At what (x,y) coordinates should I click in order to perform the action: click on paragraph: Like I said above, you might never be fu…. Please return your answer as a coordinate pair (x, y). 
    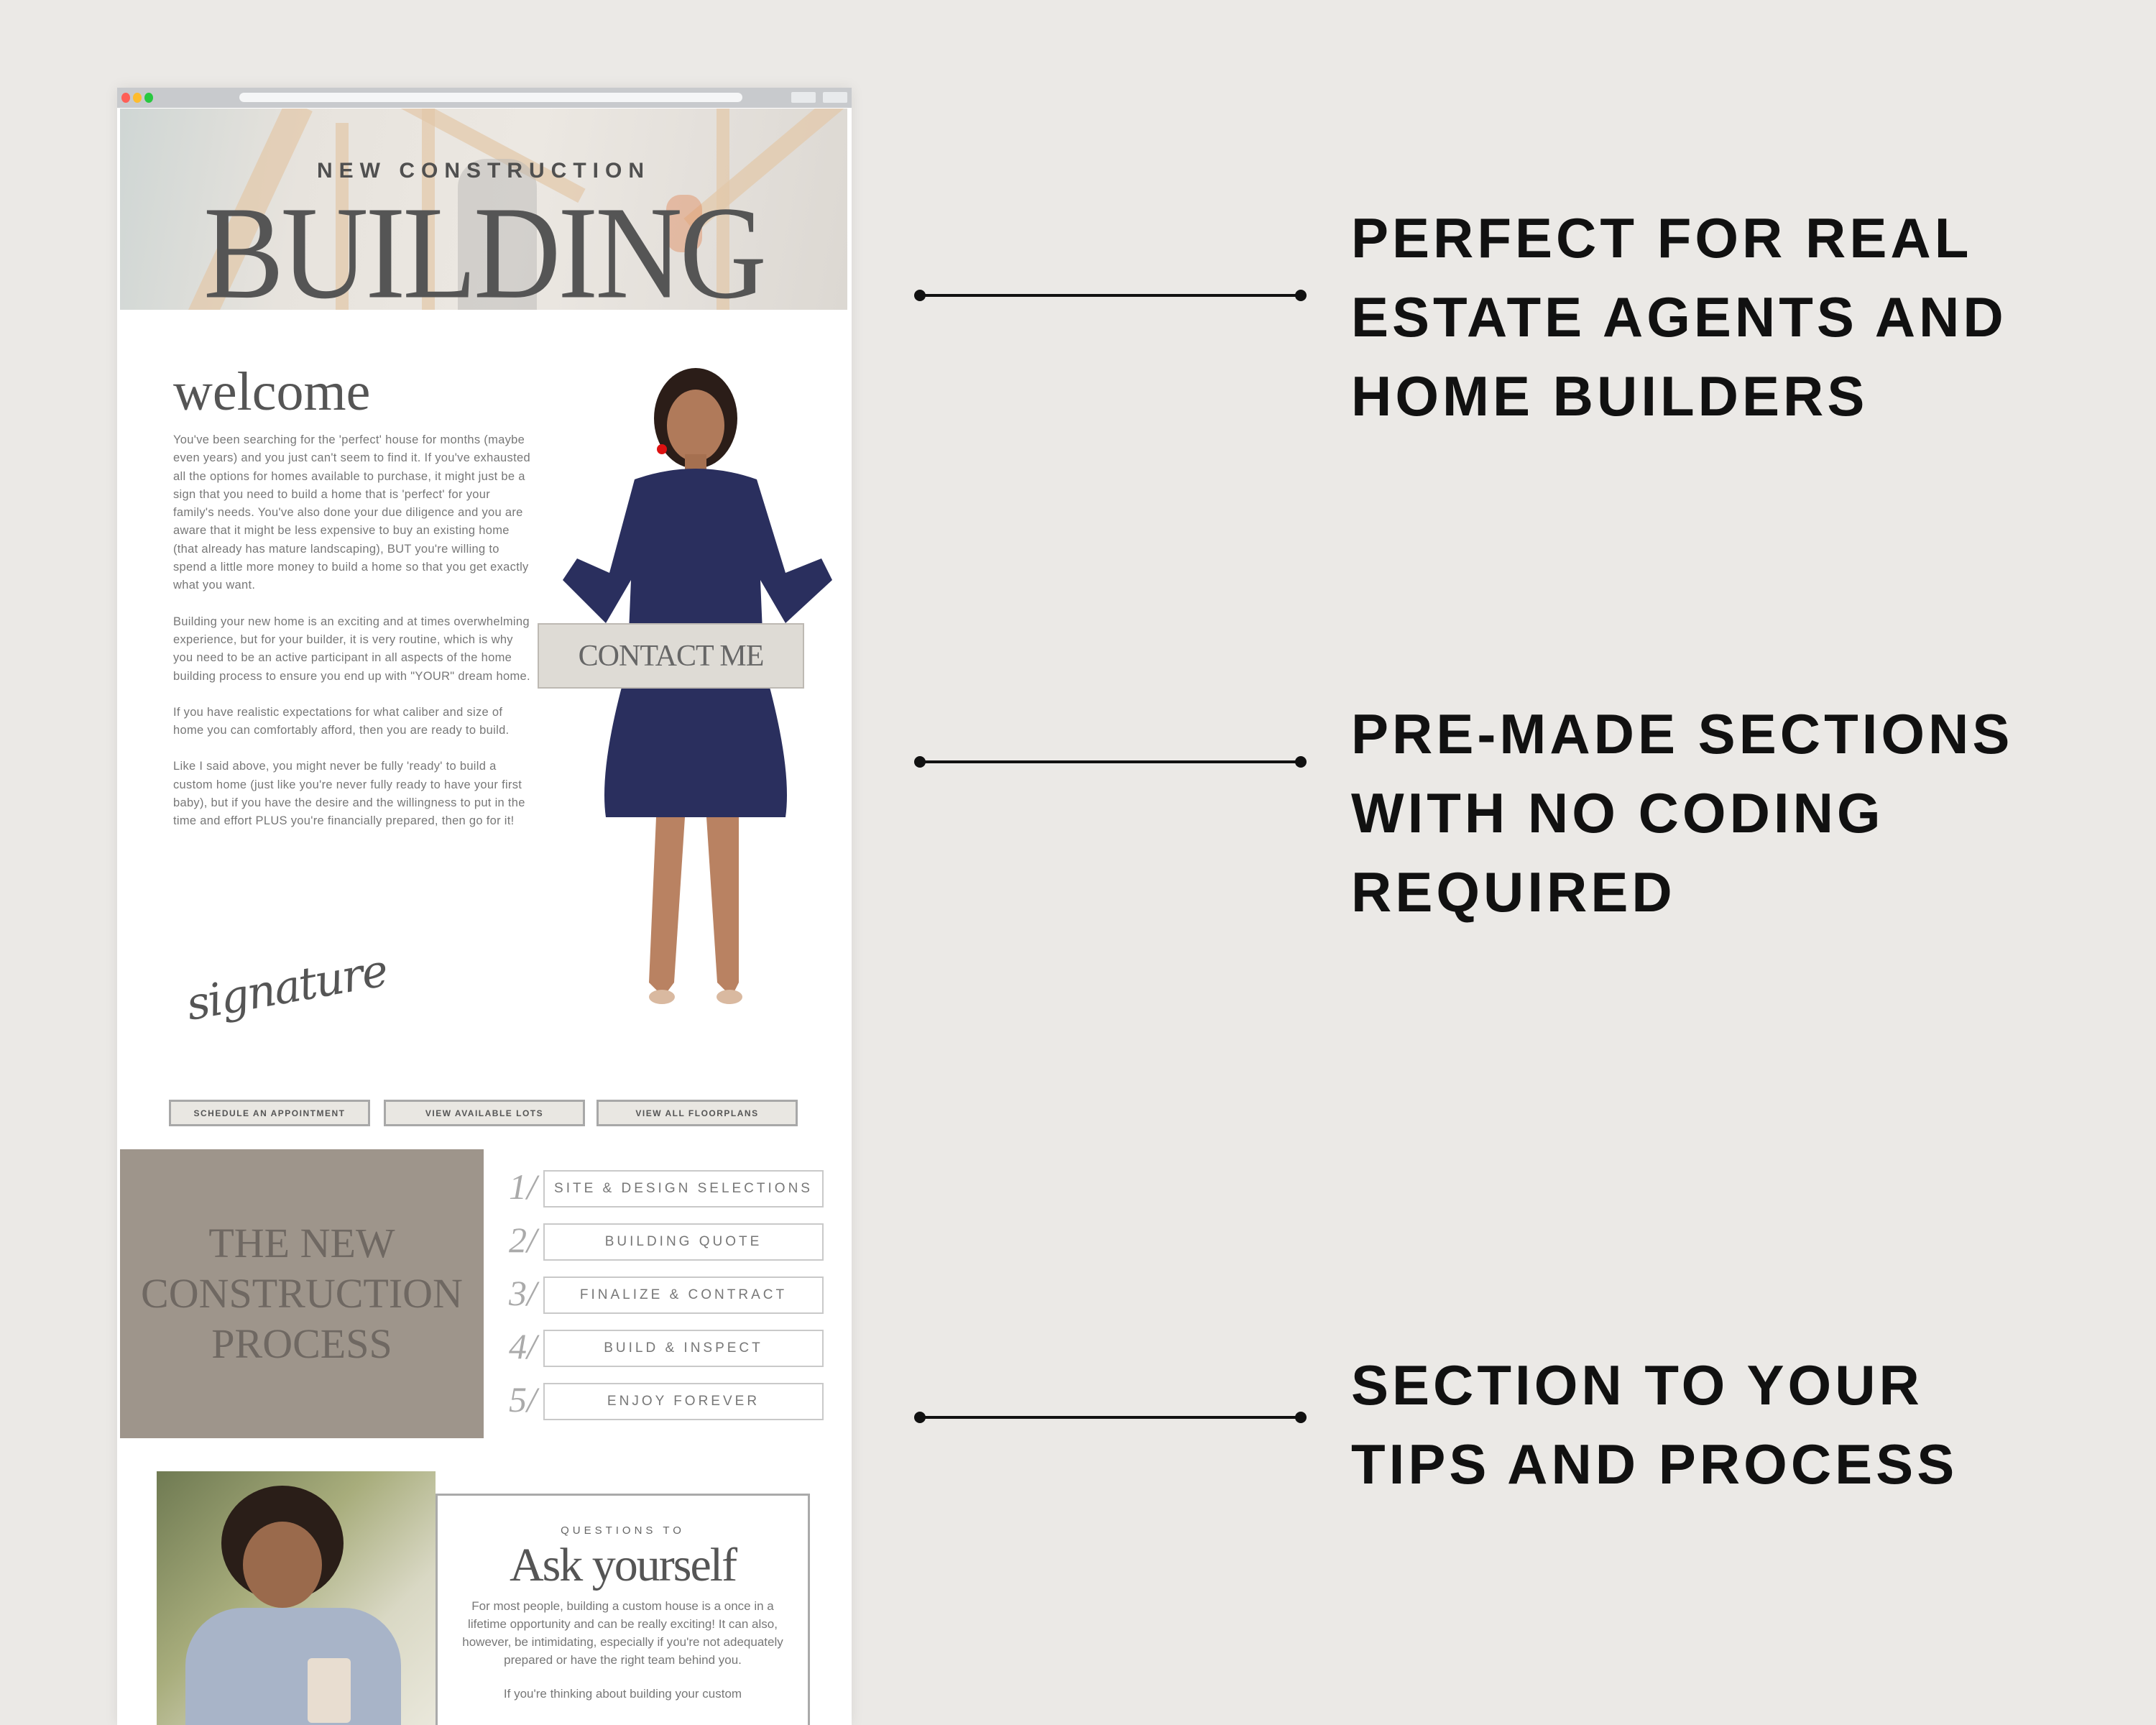
    Looking at the image, I should click on (349, 794).